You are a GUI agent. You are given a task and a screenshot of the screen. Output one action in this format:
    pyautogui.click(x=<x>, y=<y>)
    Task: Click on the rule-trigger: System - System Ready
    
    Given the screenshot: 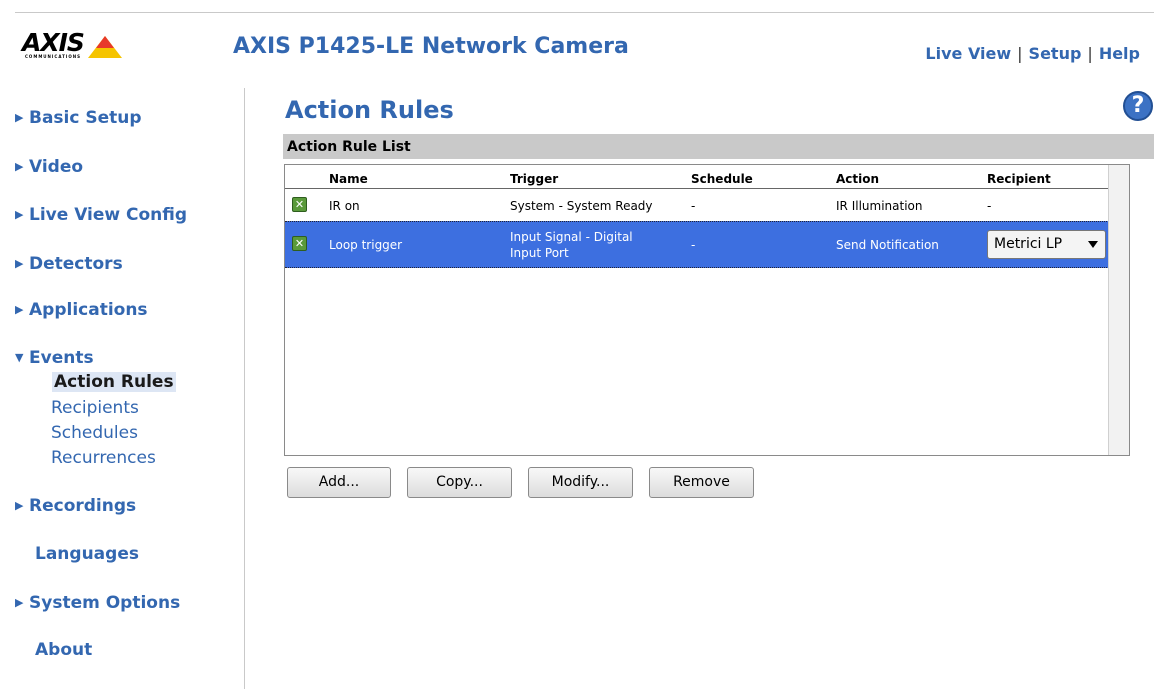 What is the action you would take?
    pyautogui.click(x=581, y=206)
    